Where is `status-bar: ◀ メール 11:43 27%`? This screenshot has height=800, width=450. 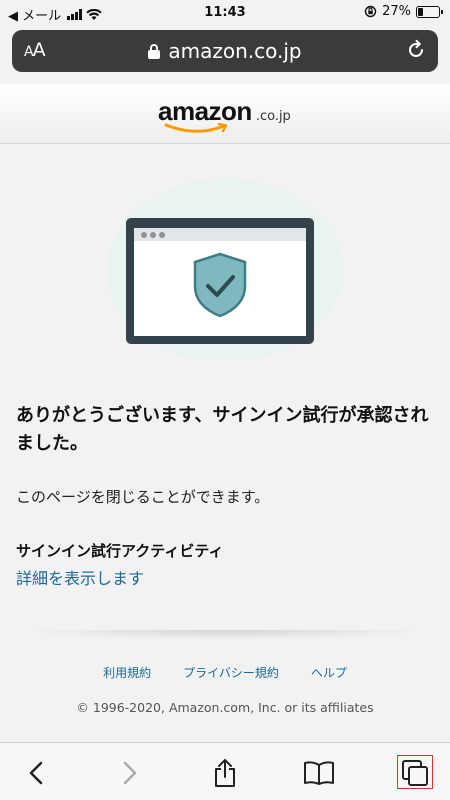 status-bar: ◀ メール 11:43 27% is located at coordinates (225, 13).